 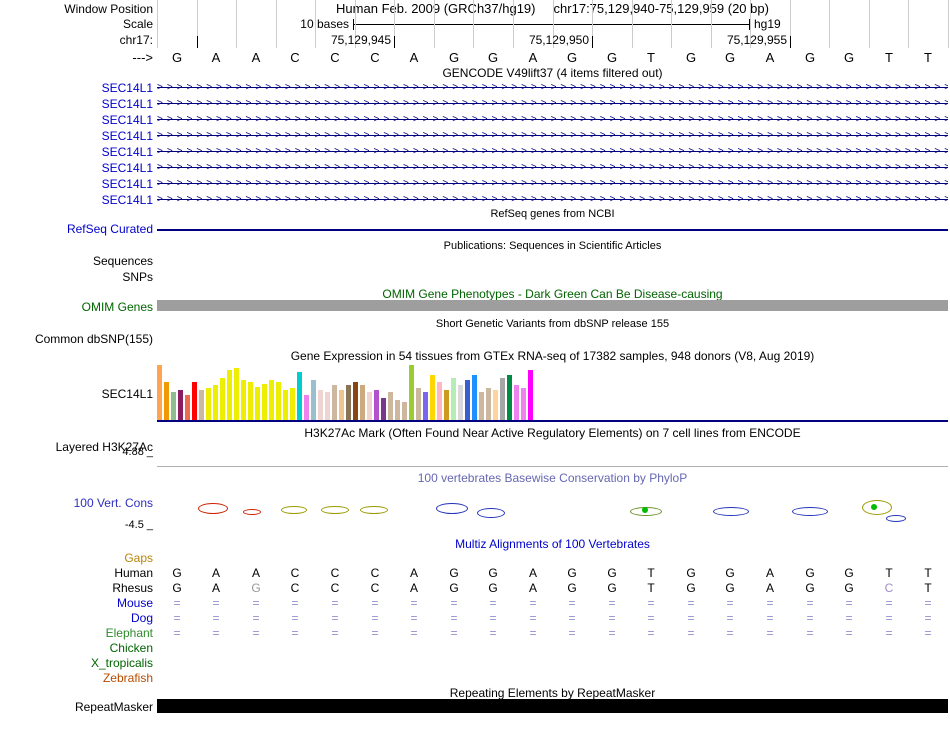 What do you see at coordinates (552, 305) in the screenshot?
I see `omim-gene-bar` at bounding box center [552, 305].